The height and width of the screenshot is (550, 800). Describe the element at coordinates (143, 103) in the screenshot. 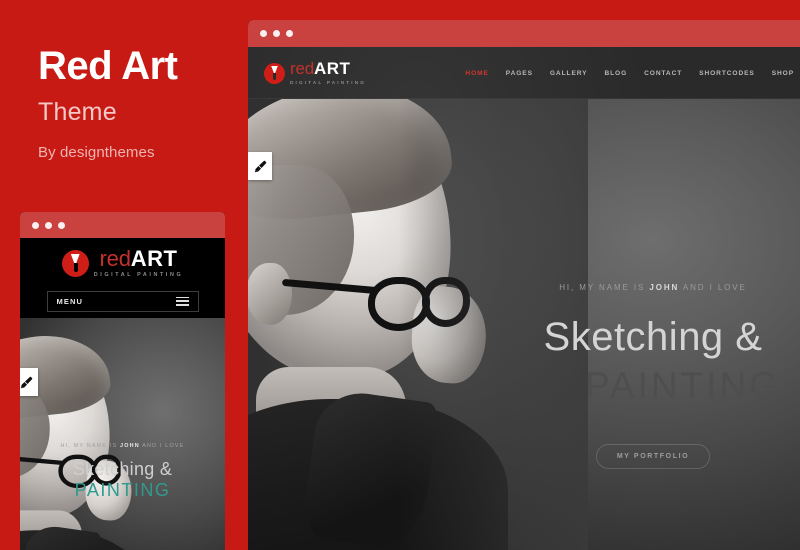

I see `promo-text-block: Red Art Theme By designthemes` at that location.